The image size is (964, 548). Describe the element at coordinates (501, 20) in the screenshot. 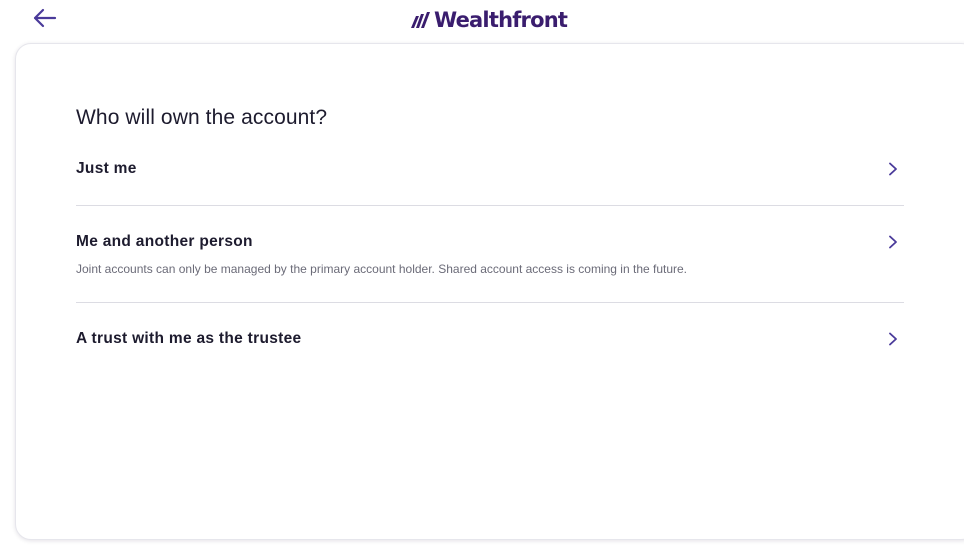

I see `logo-text: Wealthfront` at that location.